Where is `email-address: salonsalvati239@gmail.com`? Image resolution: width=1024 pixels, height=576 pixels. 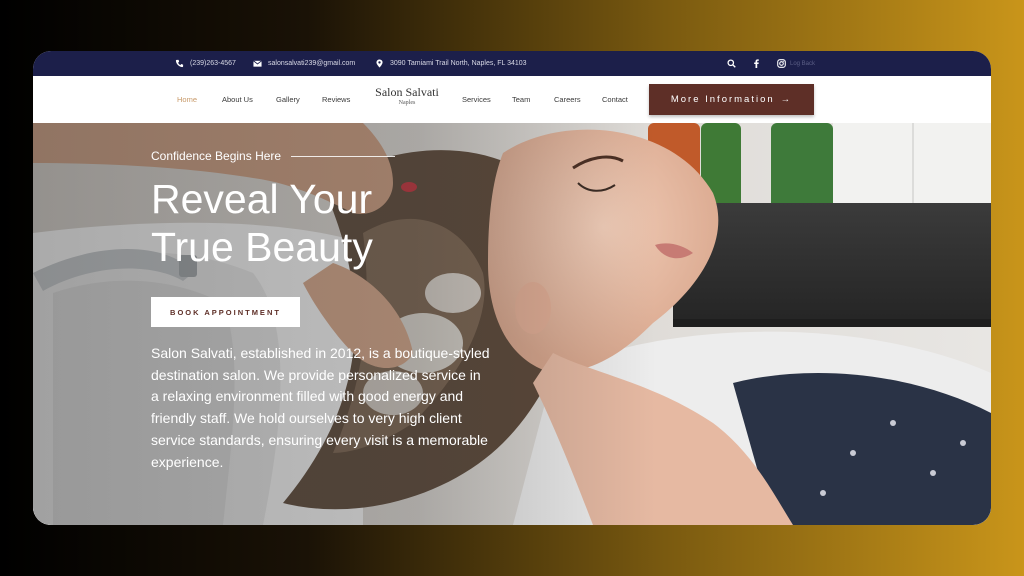
email-address: salonsalvati239@gmail.com is located at coordinates (312, 63).